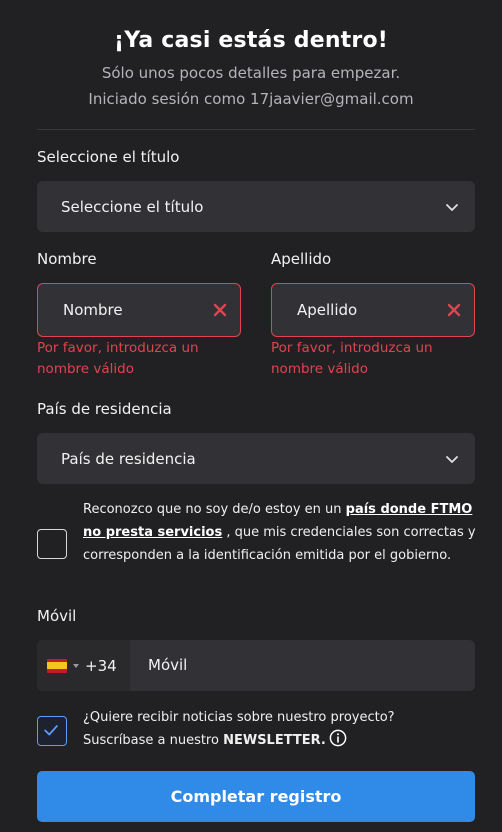 This screenshot has height=832, width=502. Describe the element at coordinates (214, 509) in the screenshot. I see `consent-text-before: Reconozco que no soy de/o estoy en un` at that location.